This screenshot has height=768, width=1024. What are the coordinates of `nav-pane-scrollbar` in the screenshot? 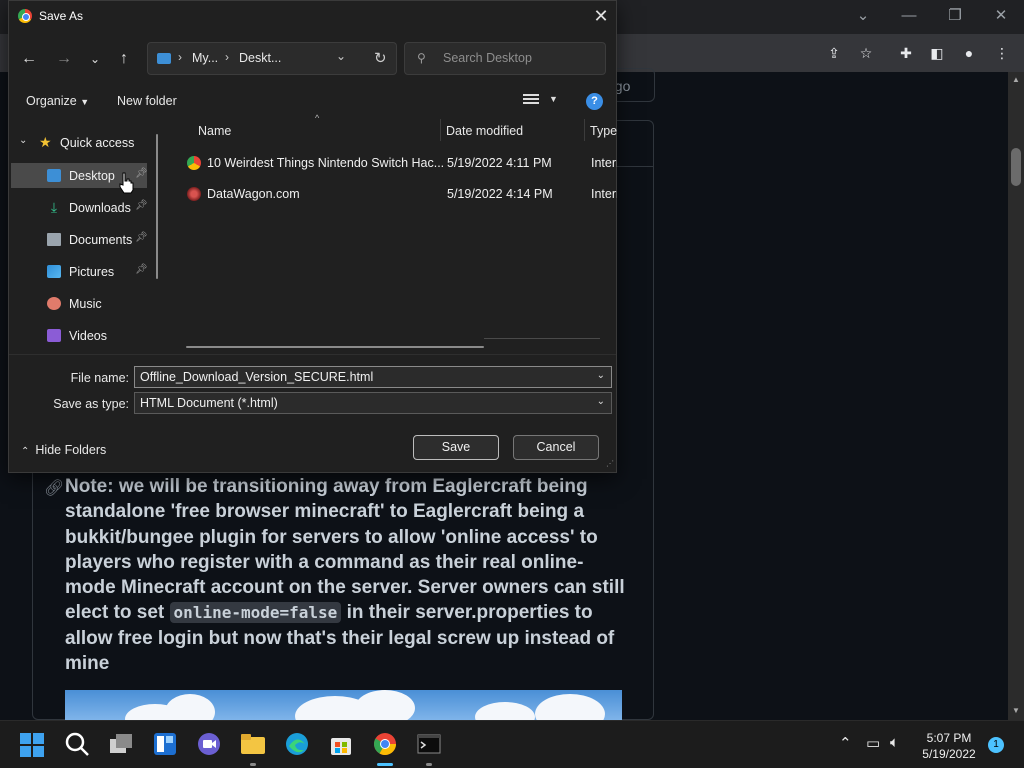 It's located at (157, 206).